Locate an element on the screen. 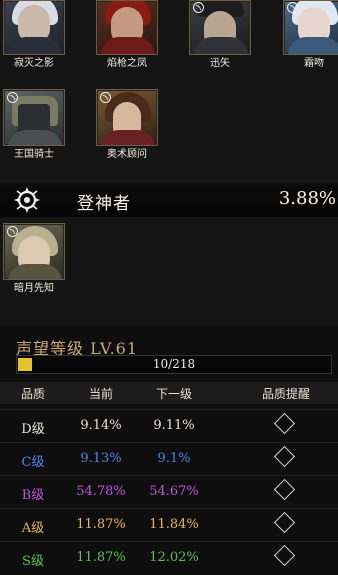 This screenshot has width=338, height=575. header-current: 当前 is located at coordinates (100, 394).